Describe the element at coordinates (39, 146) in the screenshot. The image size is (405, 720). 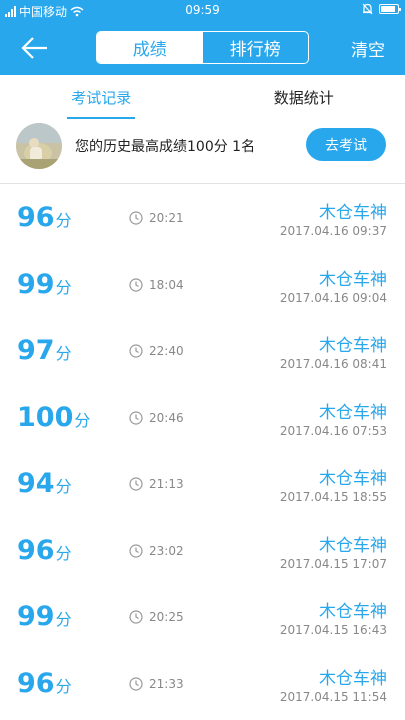
I see `avatar` at that location.